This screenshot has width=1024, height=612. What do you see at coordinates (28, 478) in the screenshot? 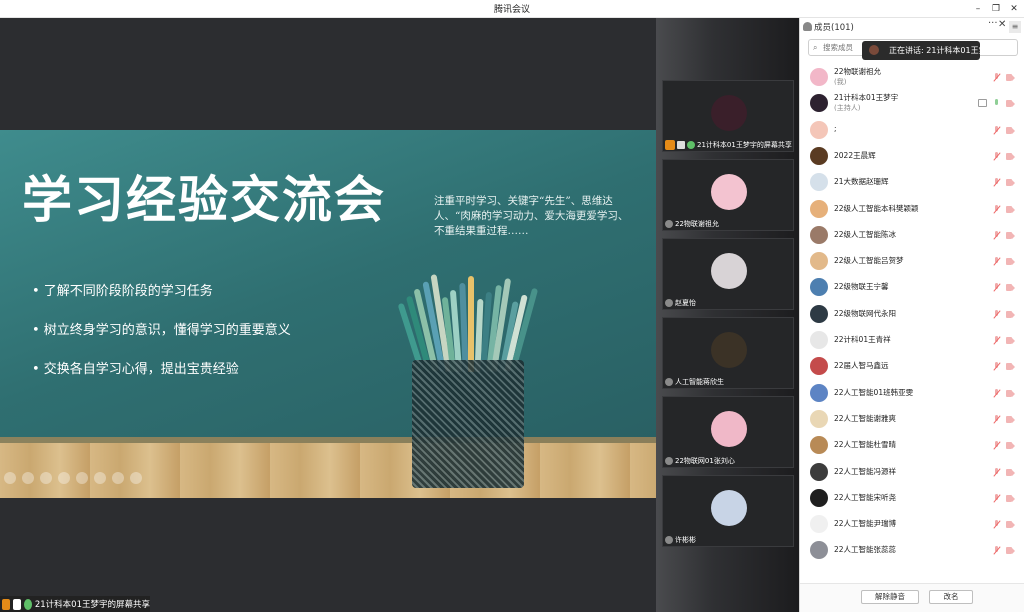
I see `laser-tool-icon` at bounding box center [28, 478].